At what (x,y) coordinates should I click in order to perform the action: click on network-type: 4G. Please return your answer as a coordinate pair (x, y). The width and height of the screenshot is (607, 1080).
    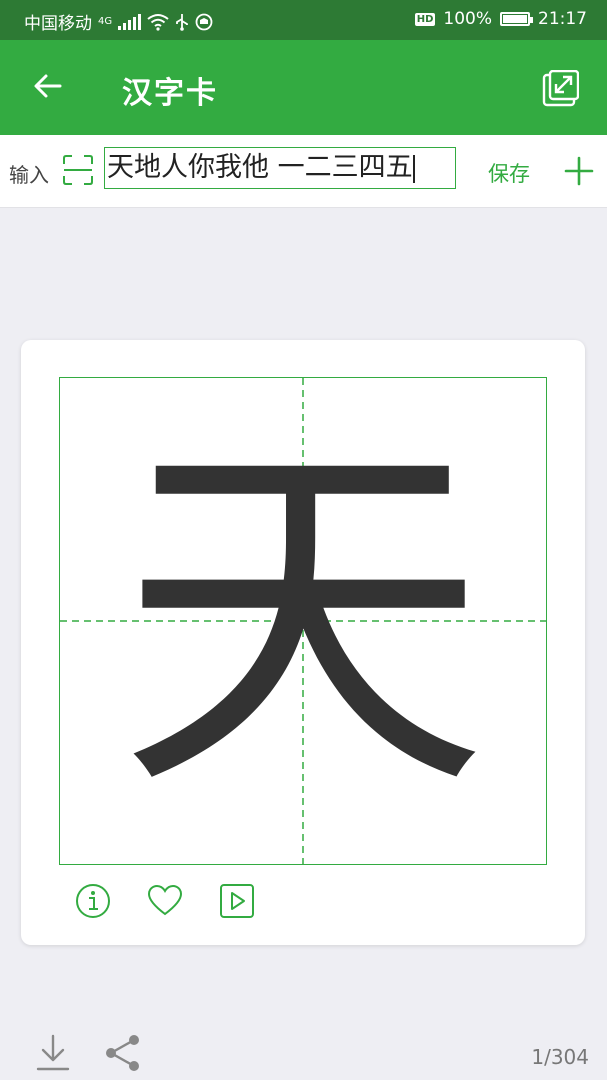
    Looking at the image, I should click on (105, 21).